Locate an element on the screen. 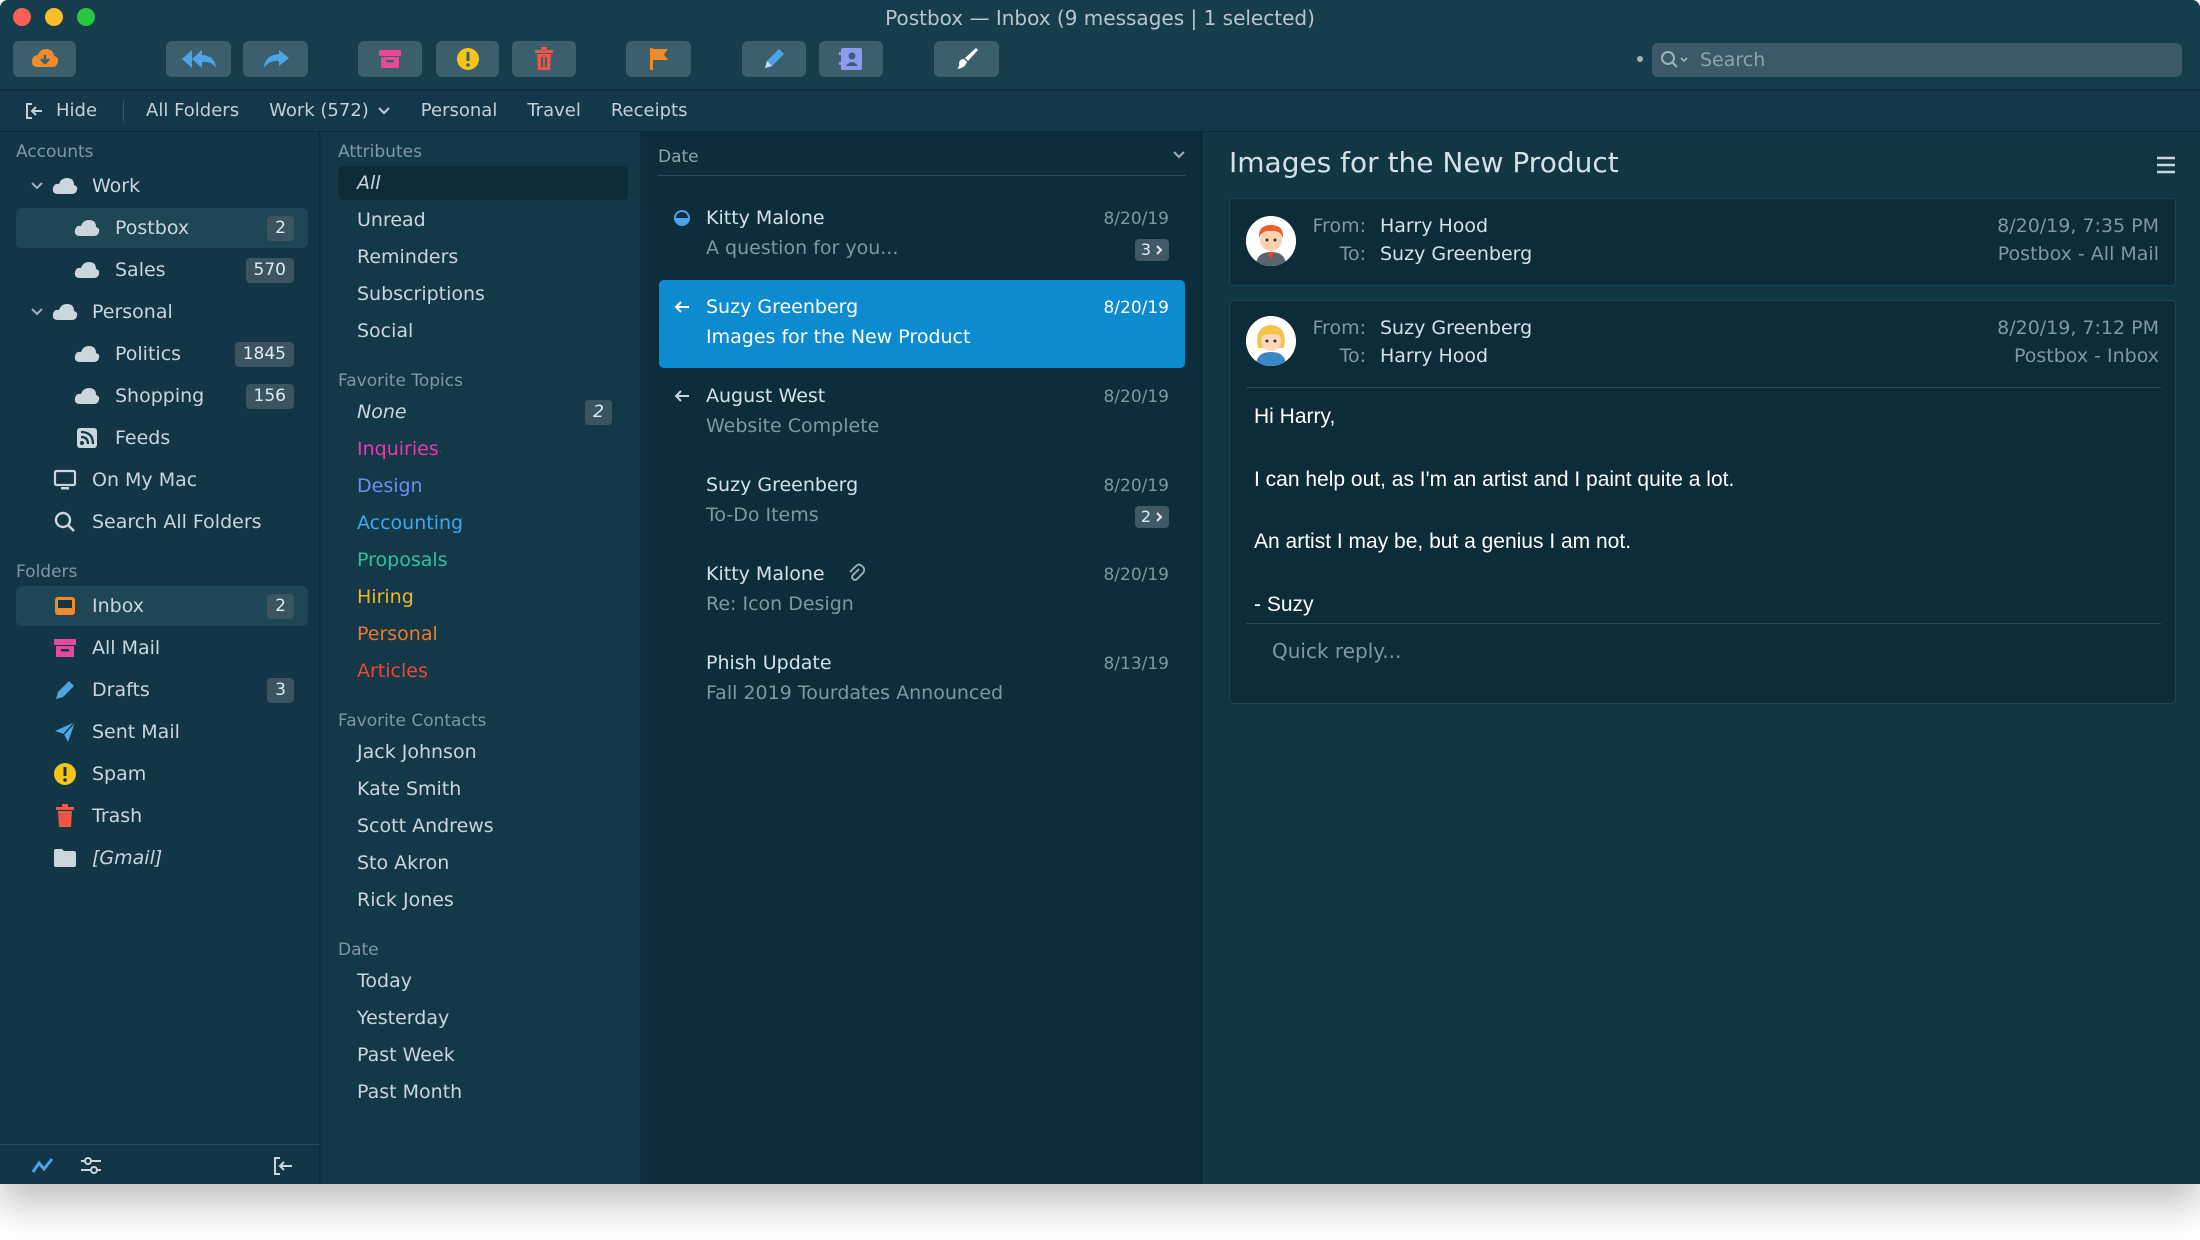 This screenshot has height=1240, width=2200. flag-button is located at coordinates (658, 59).